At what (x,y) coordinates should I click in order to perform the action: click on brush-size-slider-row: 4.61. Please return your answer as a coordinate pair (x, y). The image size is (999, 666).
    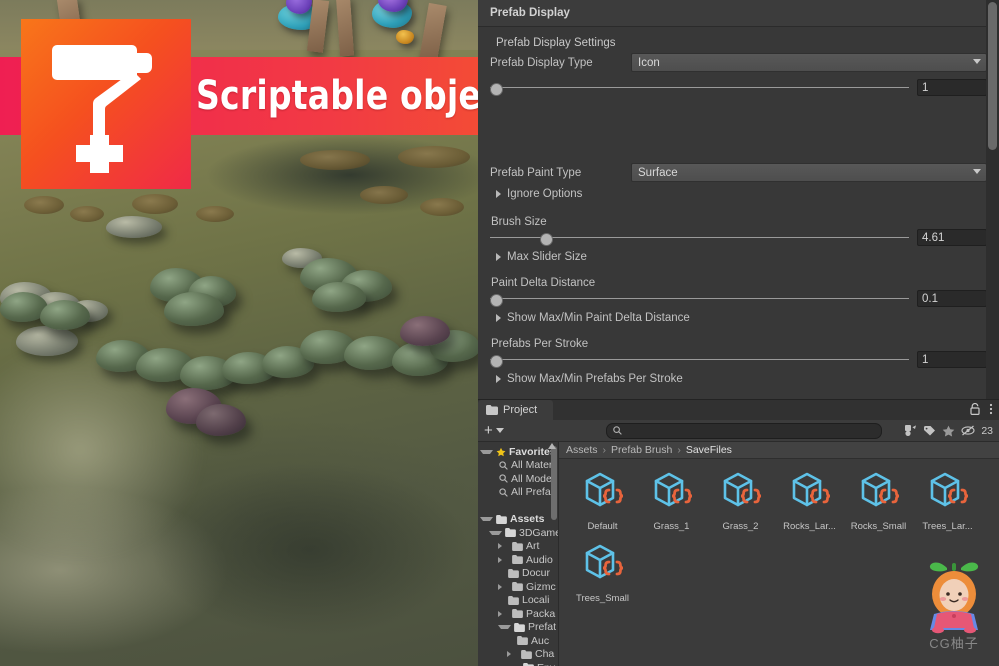
    Looking at the image, I should click on (738, 237).